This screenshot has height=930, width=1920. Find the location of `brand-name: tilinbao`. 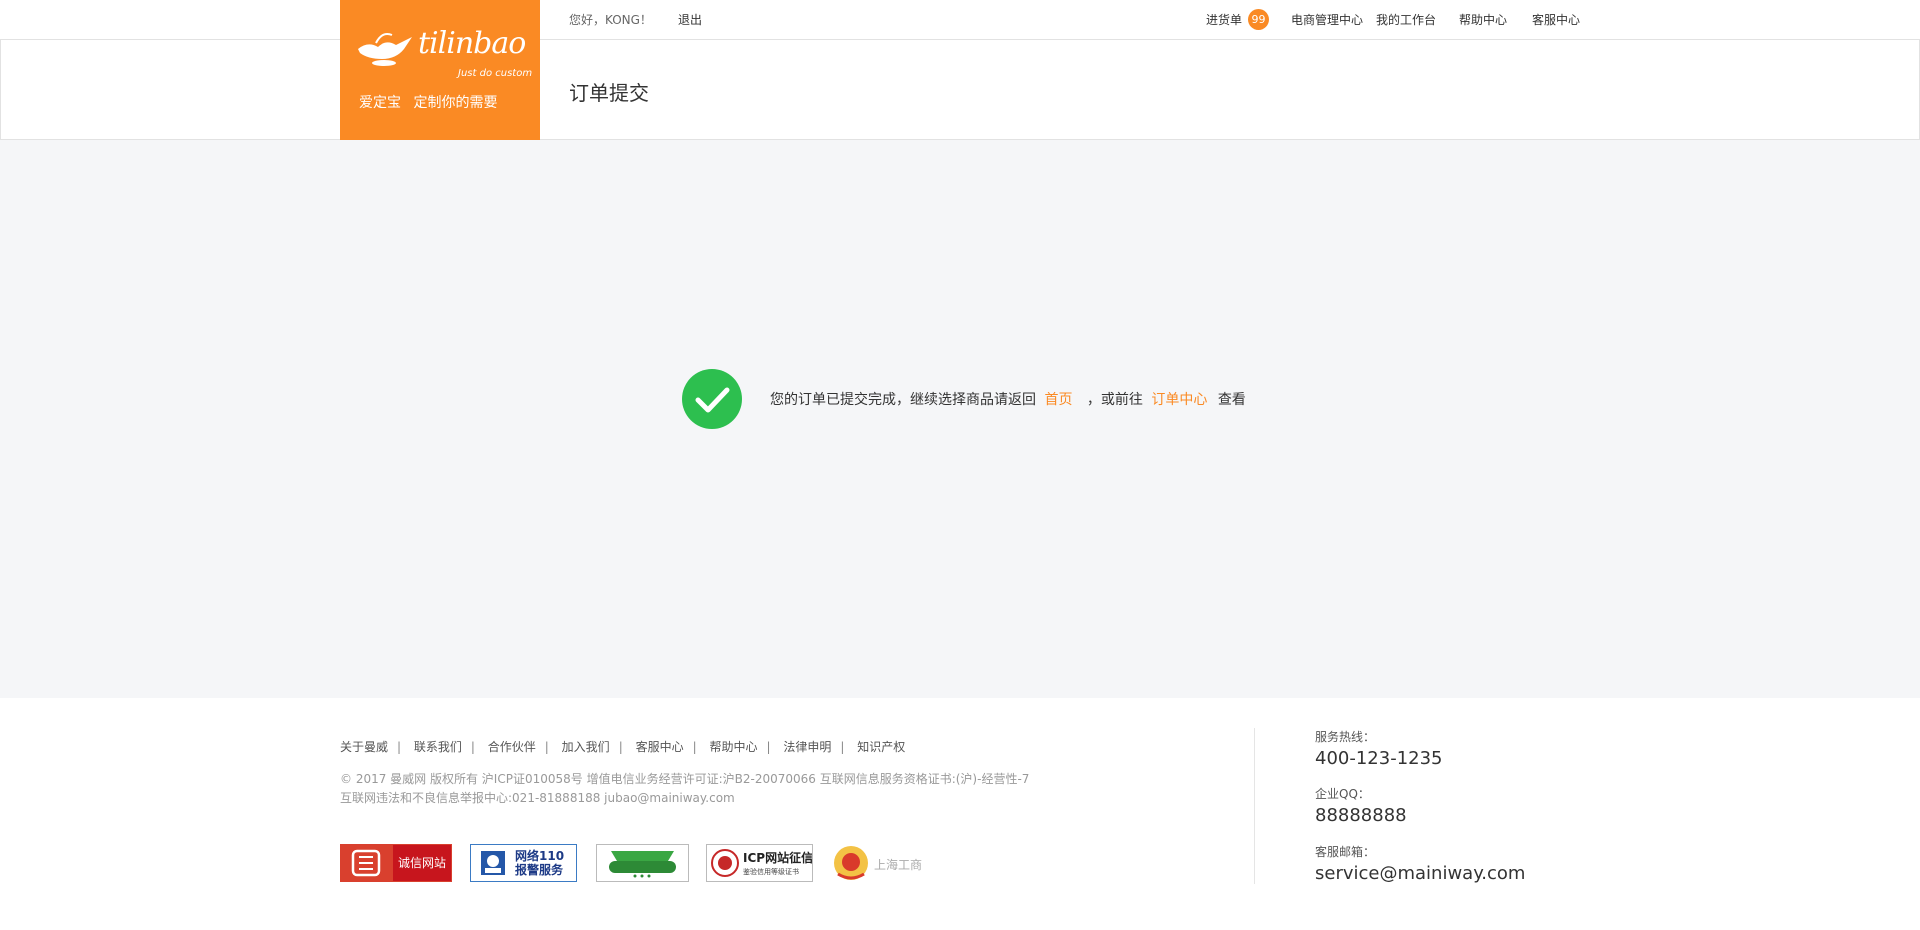

brand-name: tilinbao is located at coordinates (472, 43).